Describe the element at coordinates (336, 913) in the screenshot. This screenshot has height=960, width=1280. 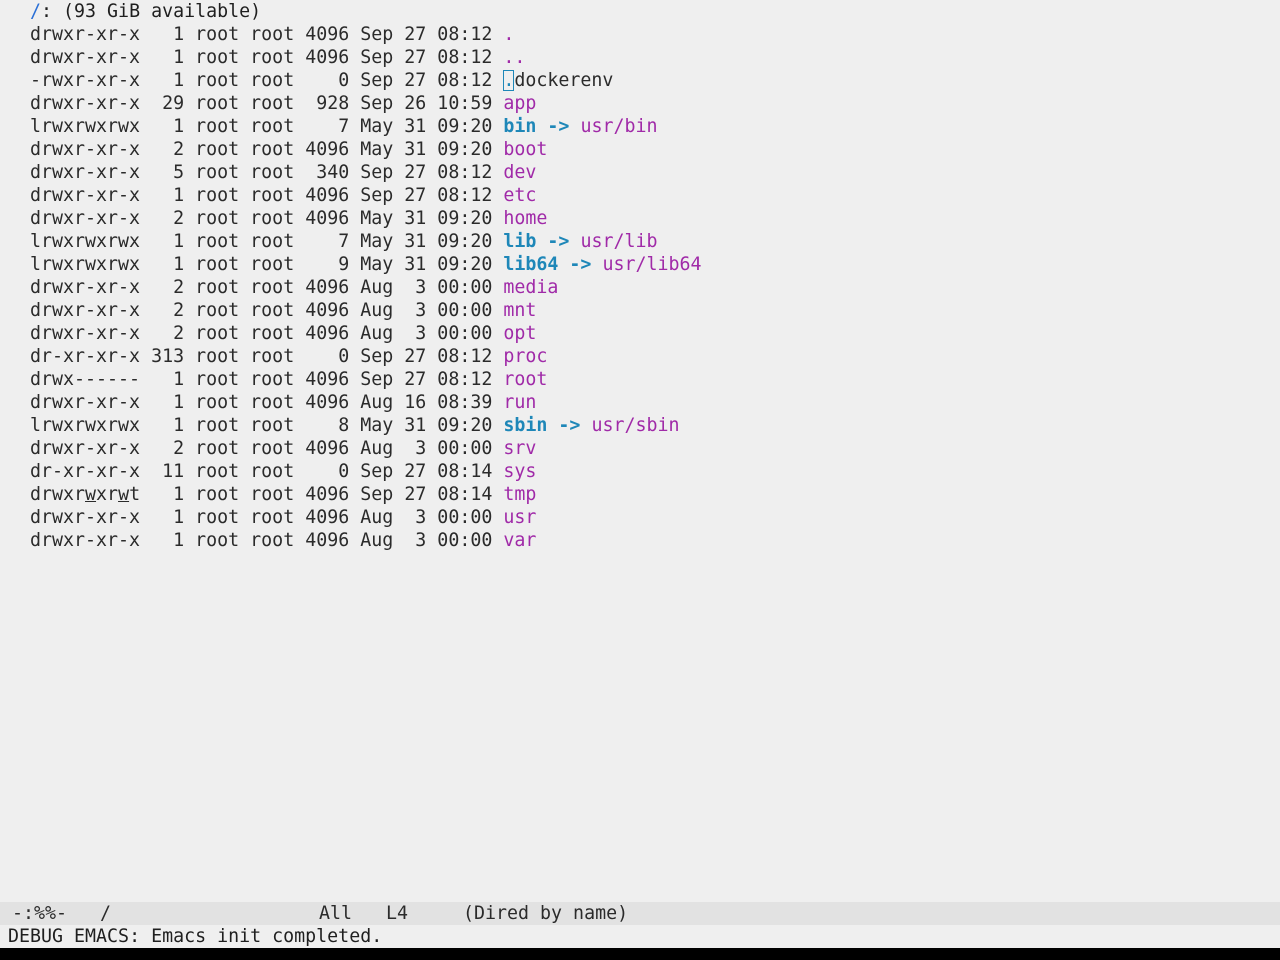
I see `modeline-position: All` at that location.